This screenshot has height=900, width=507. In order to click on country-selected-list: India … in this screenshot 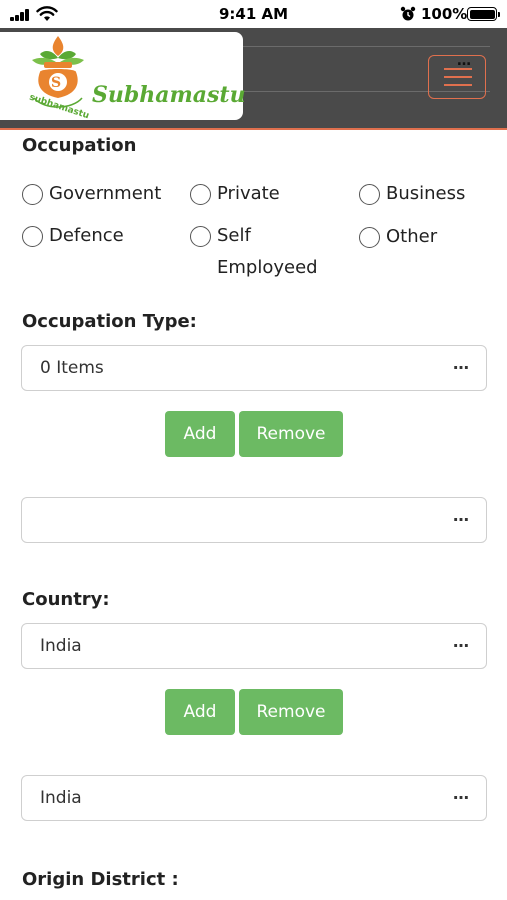, I will do `click(254, 798)`.